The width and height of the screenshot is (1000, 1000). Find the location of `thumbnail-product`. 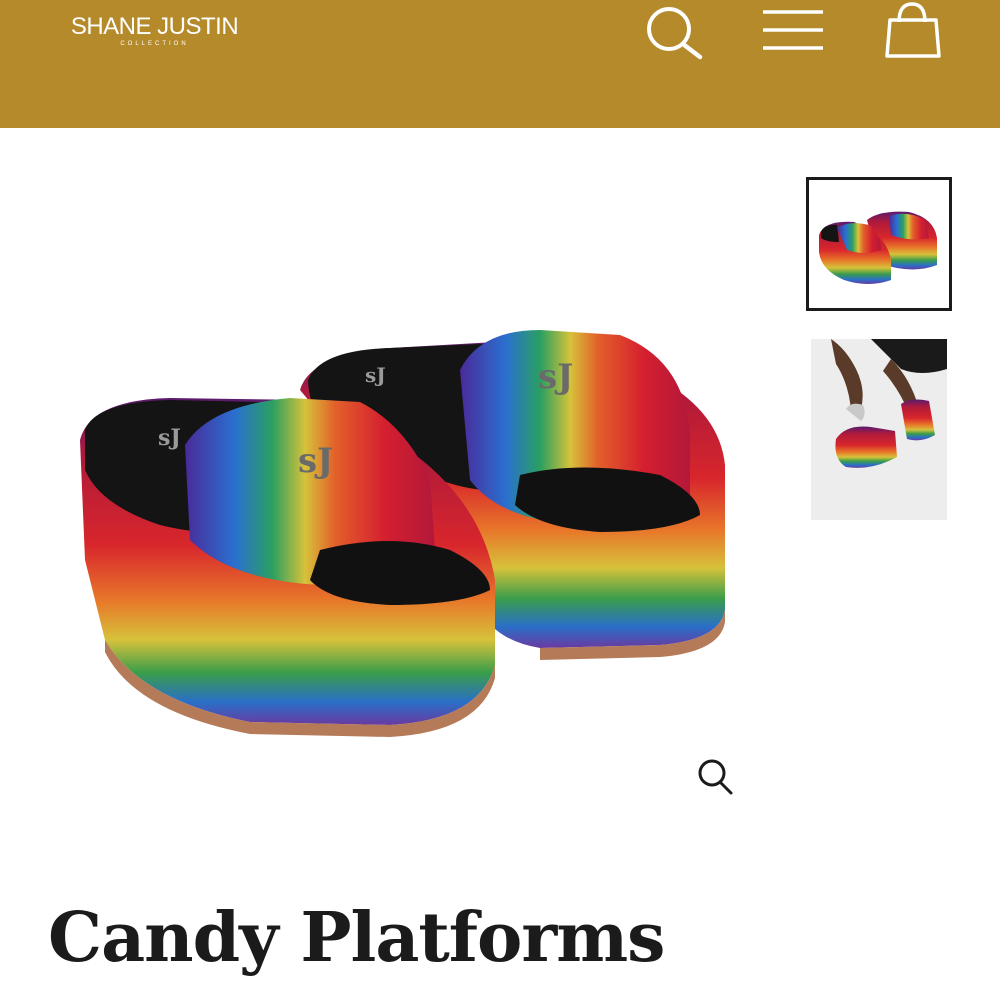

thumbnail-product is located at coordinates (879, 244).